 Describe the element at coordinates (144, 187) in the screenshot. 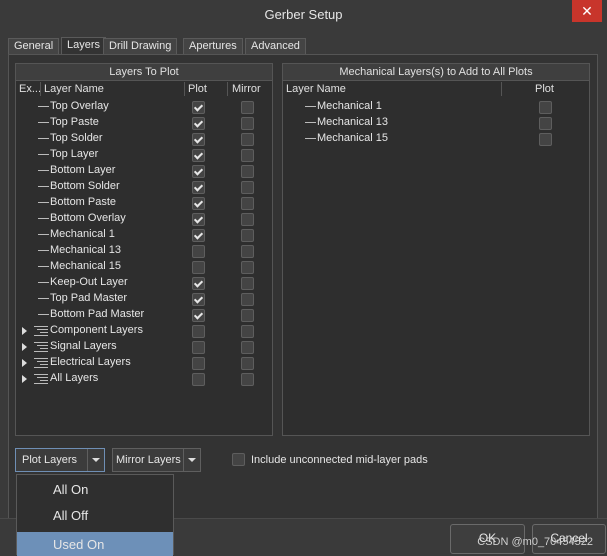

I see `layer-row-bottom-solder: Bottom Solder` at that location.